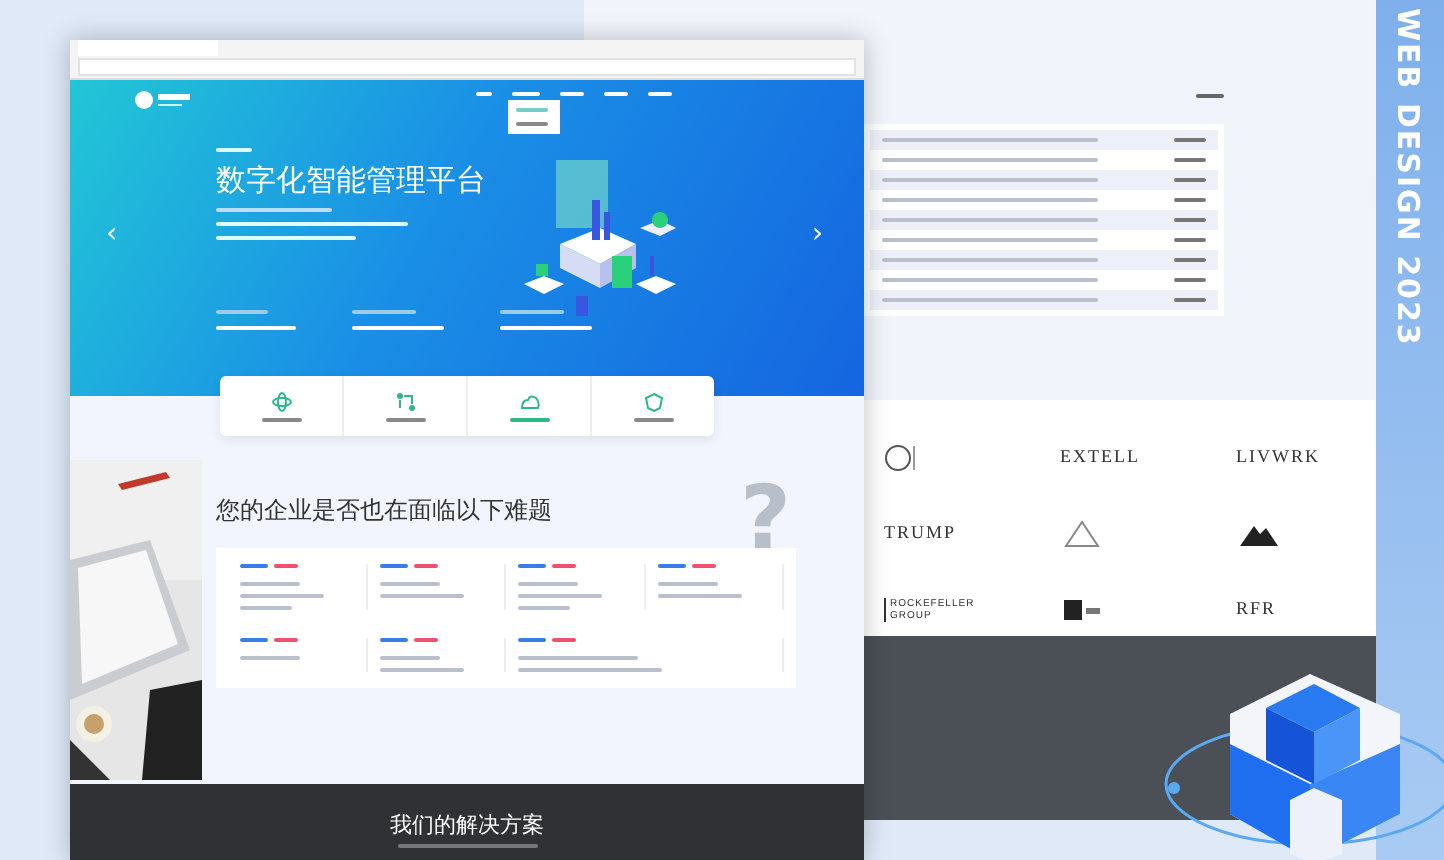 This screenshot has width=1444, height=860. What do you see at coordinates (653, 401) in the screenshot?
I see `shield-icon` at bounding box center [653, 401].